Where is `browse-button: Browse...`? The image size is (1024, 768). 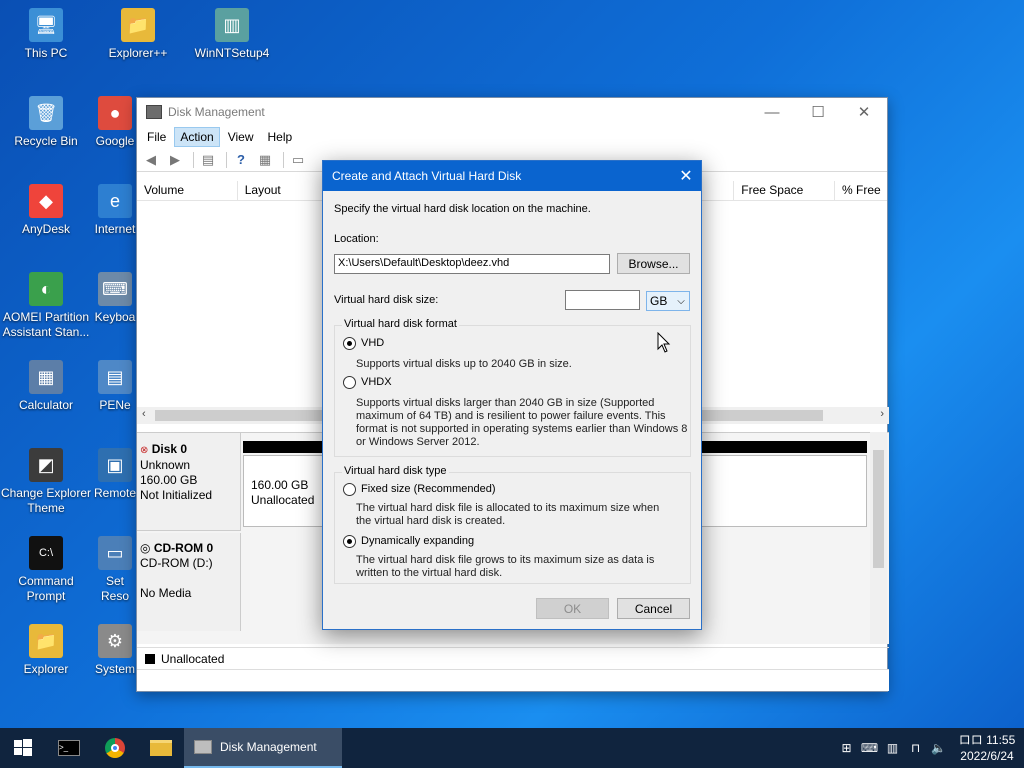 browse-button: Browse... is located at coordinates (653, 263).